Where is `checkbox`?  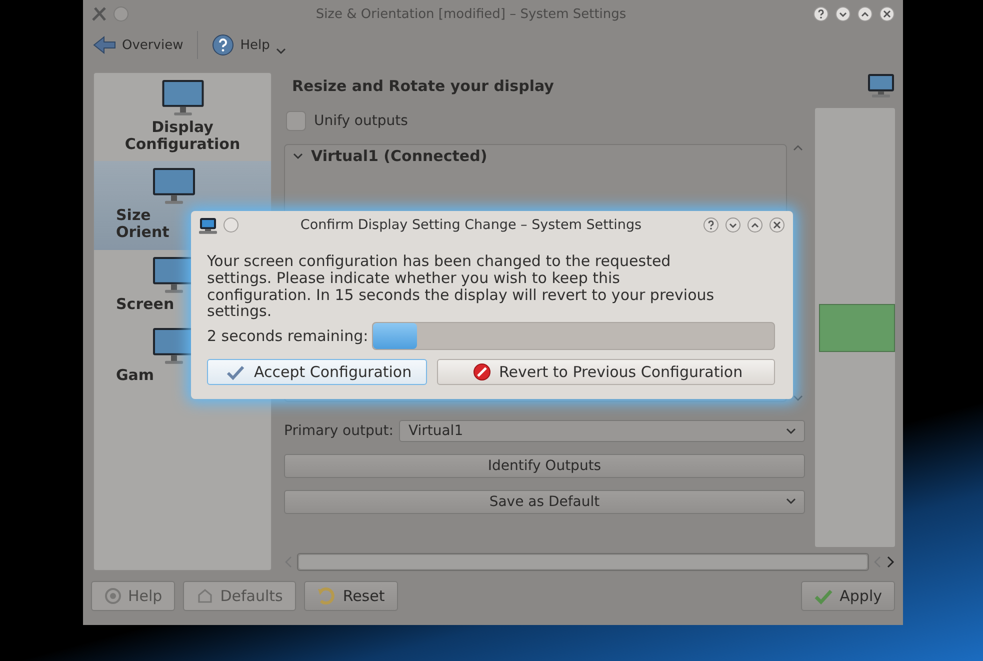
checkbox is located at coordinates (296, 121).